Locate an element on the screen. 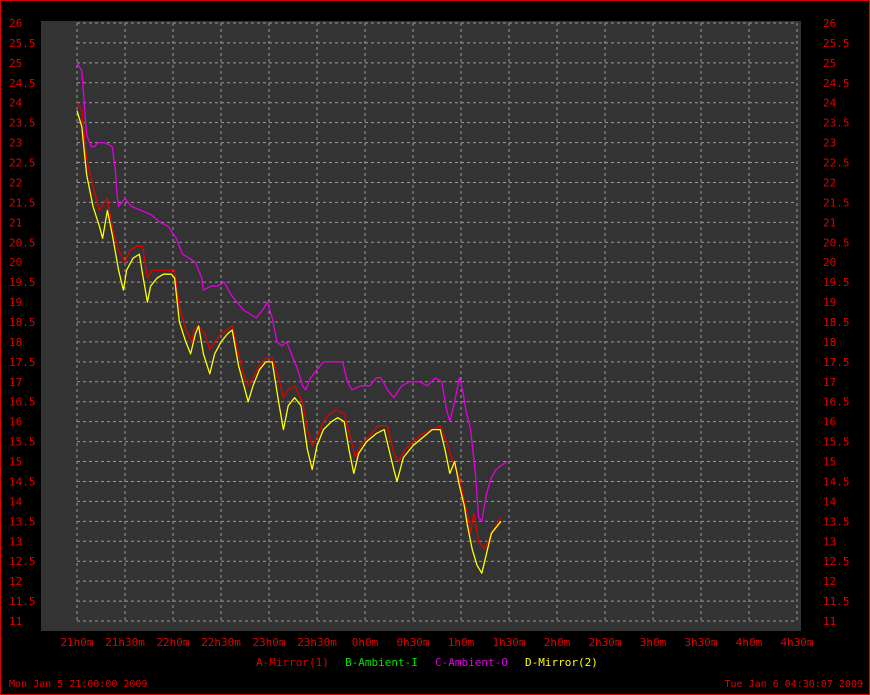 The image size is (870, 695). y-tick-label: 17.5 is located at coordinates (22, 362).